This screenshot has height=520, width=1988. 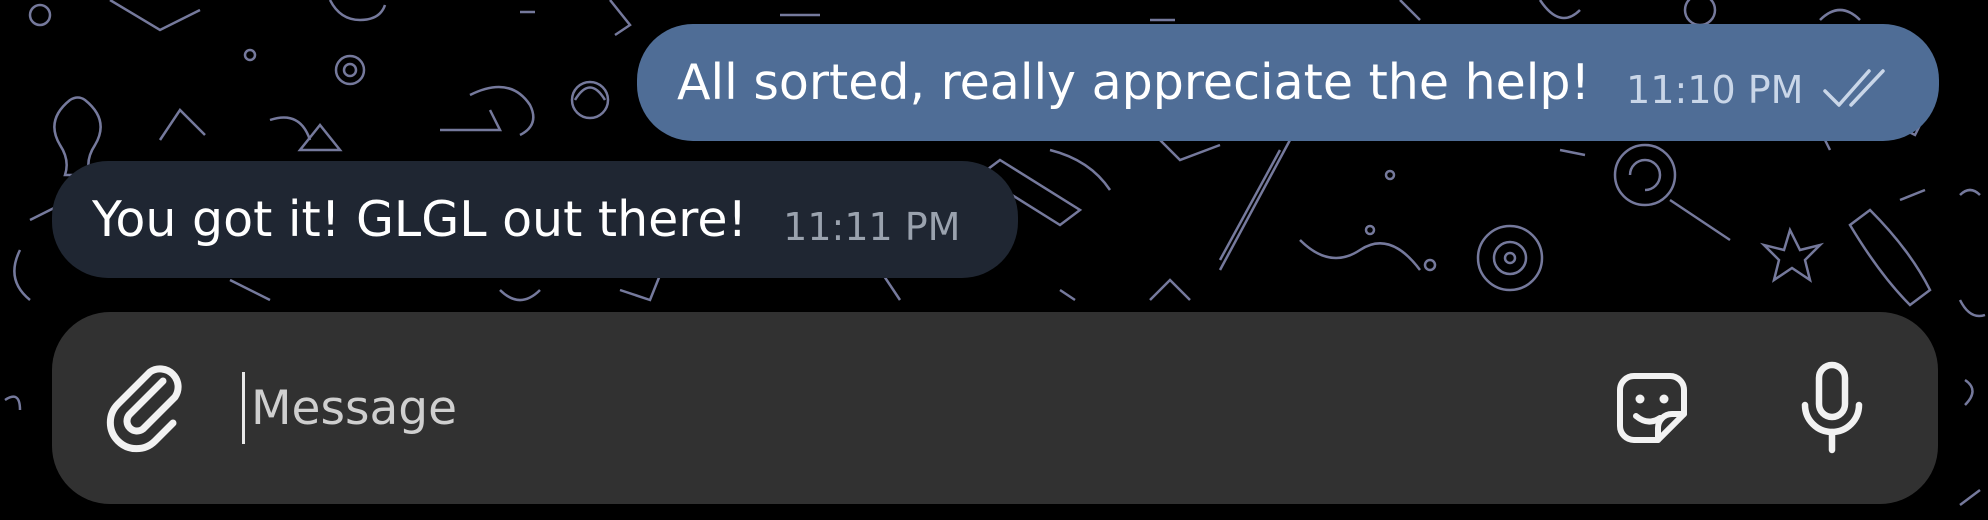 I want to click on text-caret, so click(x=243, y=408).